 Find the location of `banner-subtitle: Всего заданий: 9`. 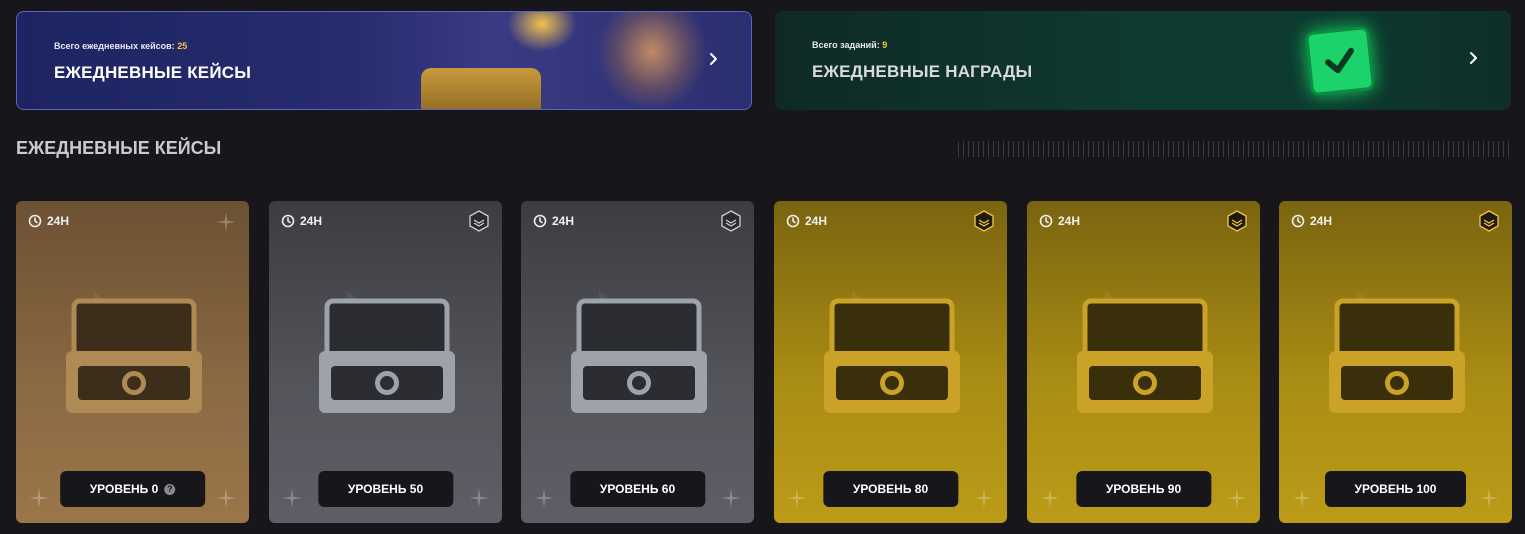

banner-subtitle: Всего заданий: 9 is located at coordinates (850, 45).